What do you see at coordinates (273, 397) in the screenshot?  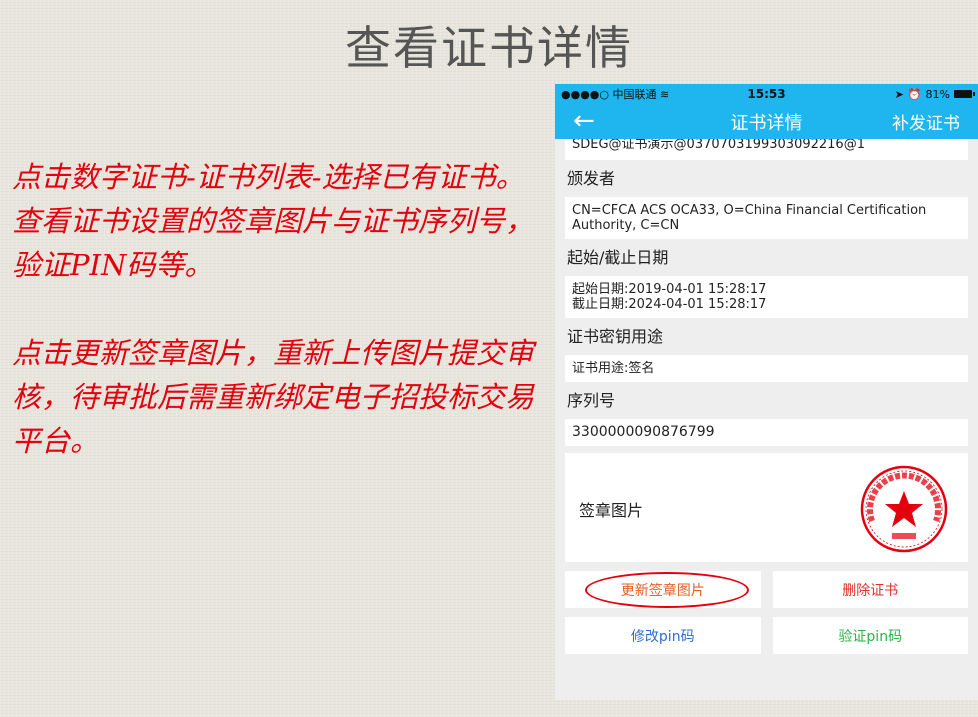 I see `instruction-paragraph-2: 点击更新签章图片，重新上传图片提交审核，待审批后需重新绑定电子招投标交易平台。` at bounding box center [273, 397].